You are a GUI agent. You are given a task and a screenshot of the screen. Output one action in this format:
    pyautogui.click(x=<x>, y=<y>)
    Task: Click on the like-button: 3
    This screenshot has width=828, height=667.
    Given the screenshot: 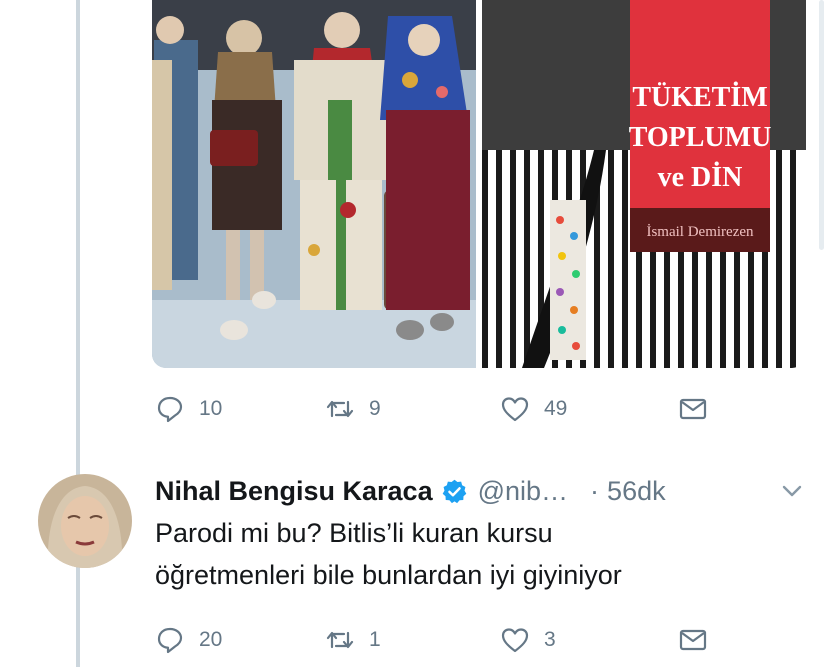 What is the action you would take?
    pyautogui.click(x=528, y=640)
    